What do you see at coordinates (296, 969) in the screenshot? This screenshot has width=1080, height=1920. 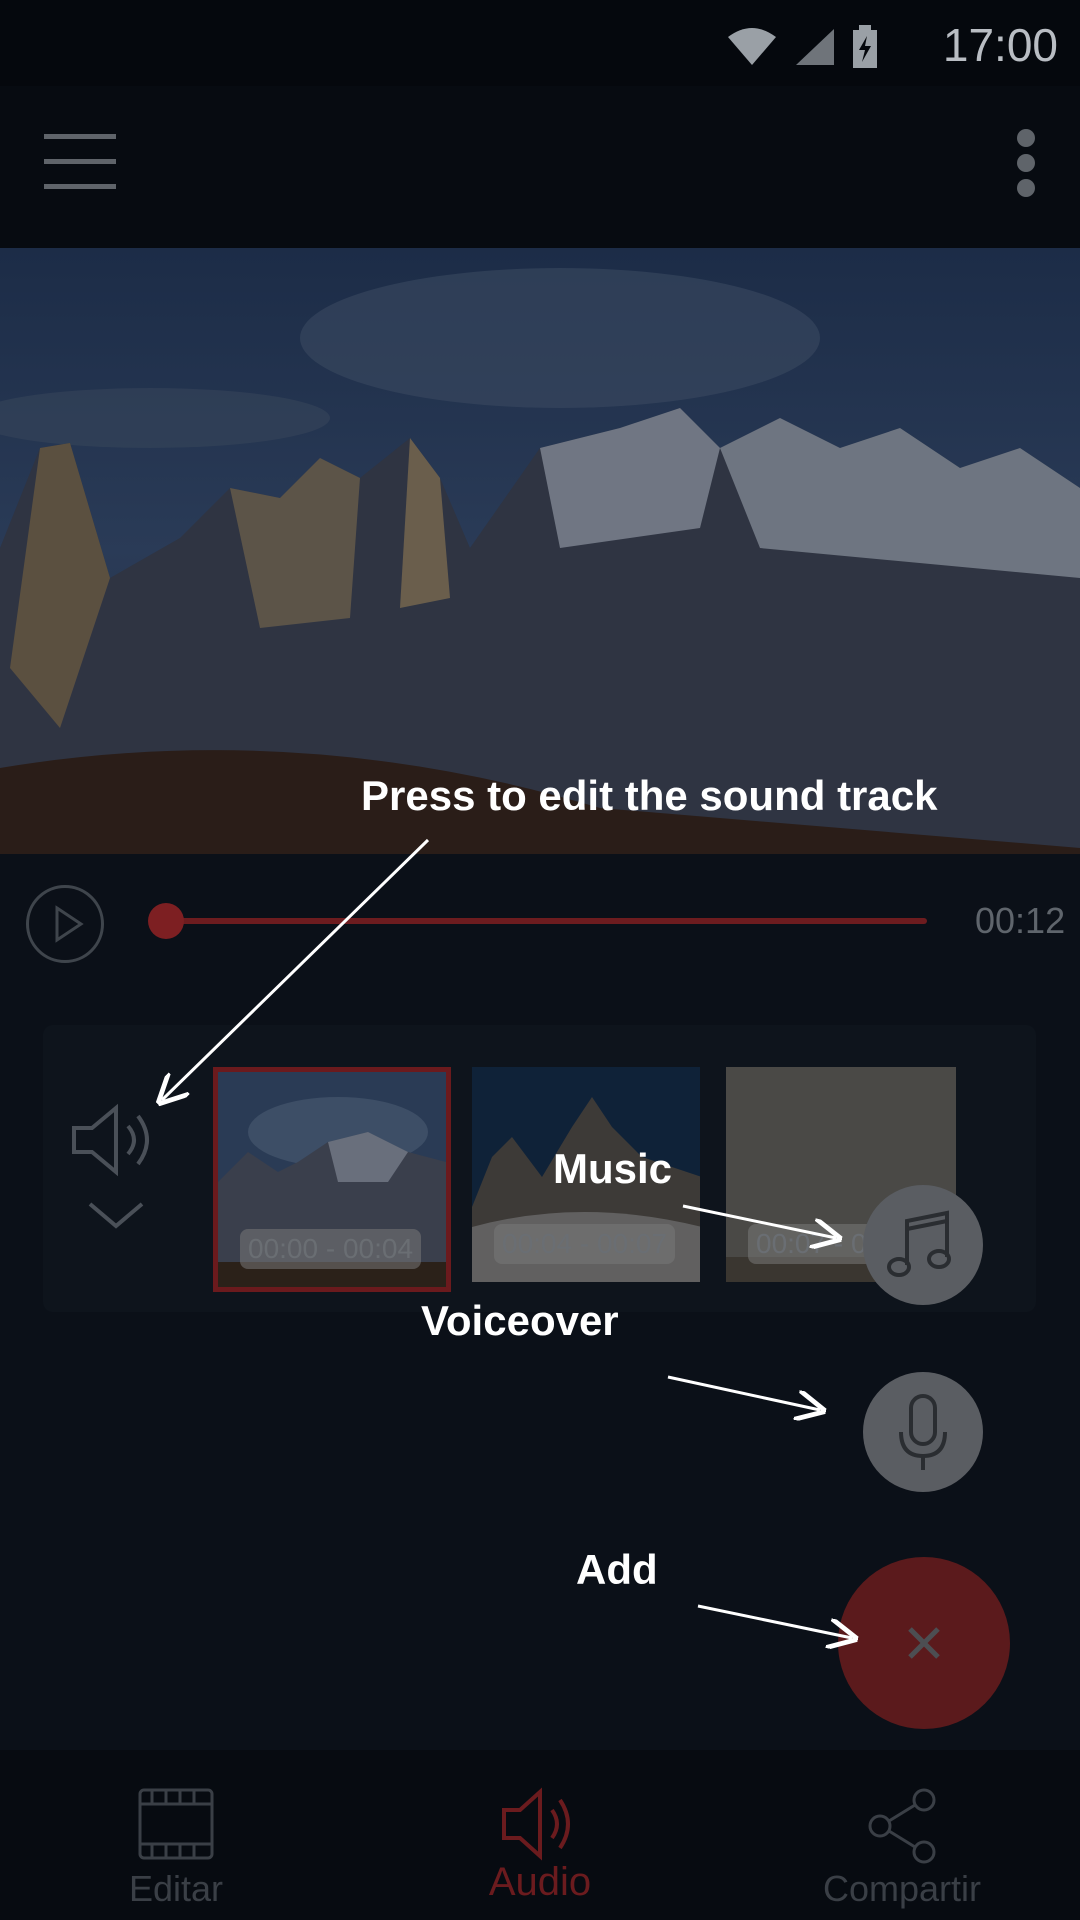 I see `arrow-to-volume` at bounding box center [296, 969].